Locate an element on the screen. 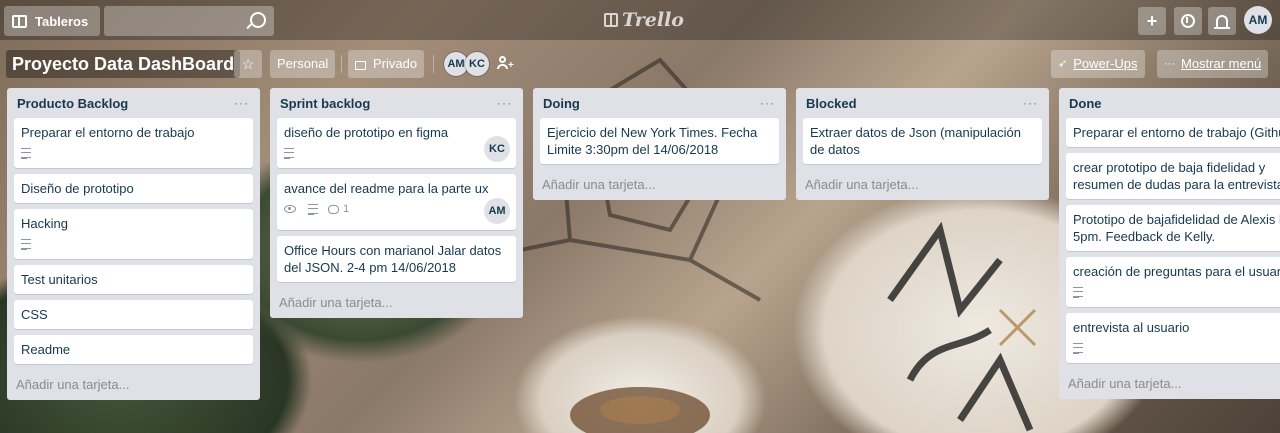 The height and width of the screenshot is (433, 1280). card: Readme is located at coordinates (133, 349).